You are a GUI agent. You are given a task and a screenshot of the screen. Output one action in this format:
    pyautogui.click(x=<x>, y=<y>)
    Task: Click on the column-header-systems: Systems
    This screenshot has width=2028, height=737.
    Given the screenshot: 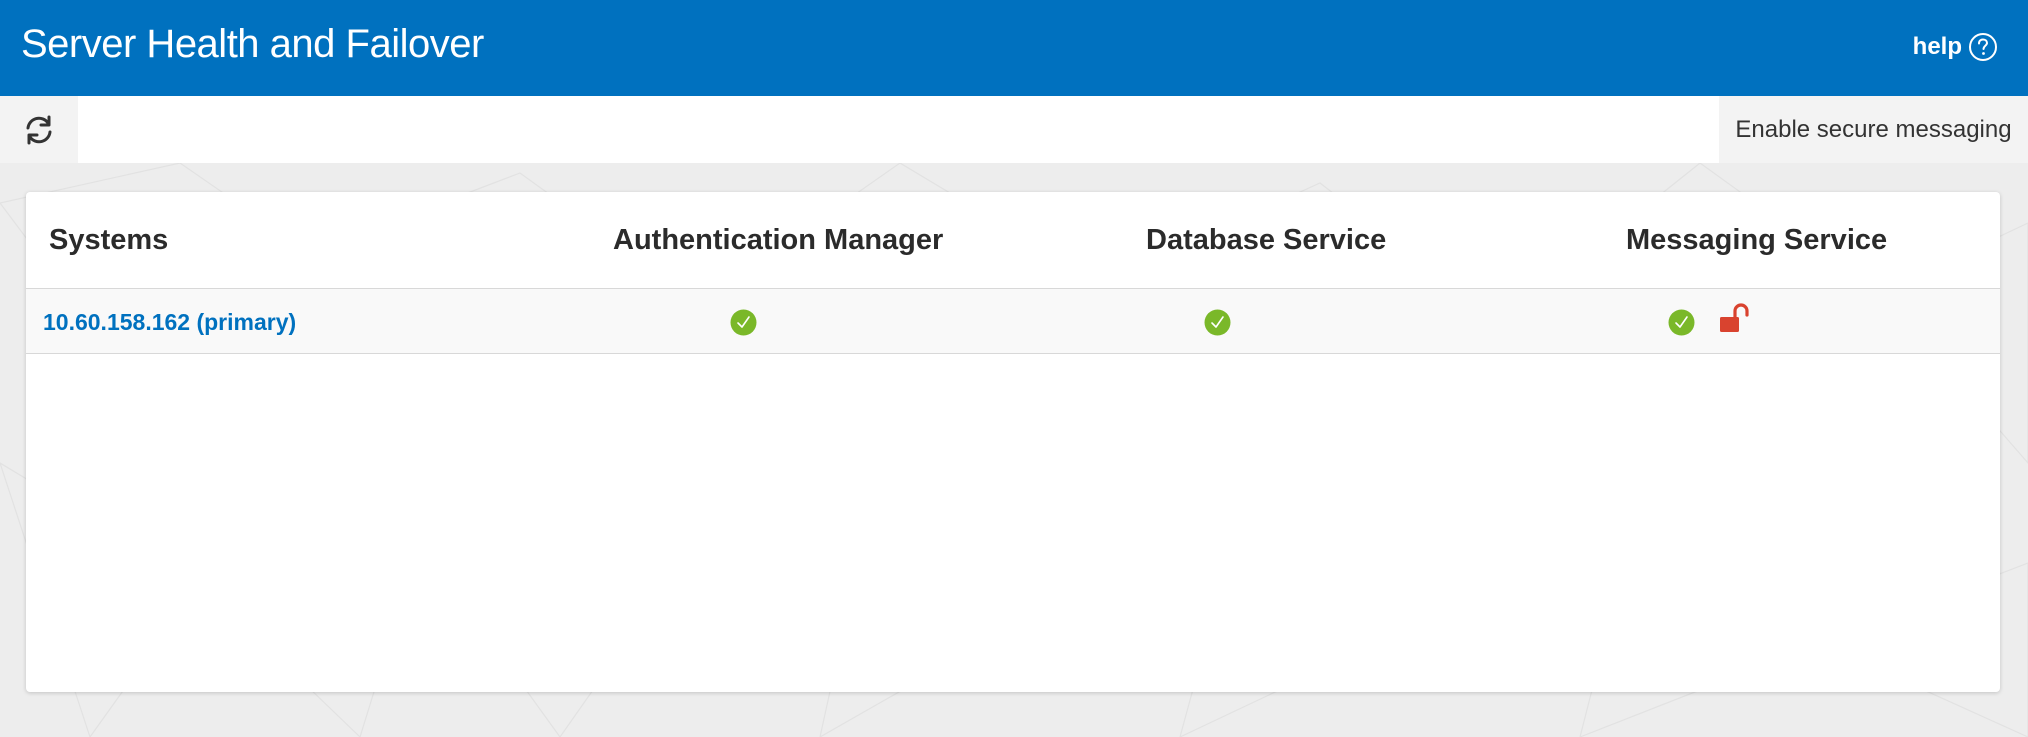 What is the action you would take?
    pyautogui.click(x=109, y=240)
    